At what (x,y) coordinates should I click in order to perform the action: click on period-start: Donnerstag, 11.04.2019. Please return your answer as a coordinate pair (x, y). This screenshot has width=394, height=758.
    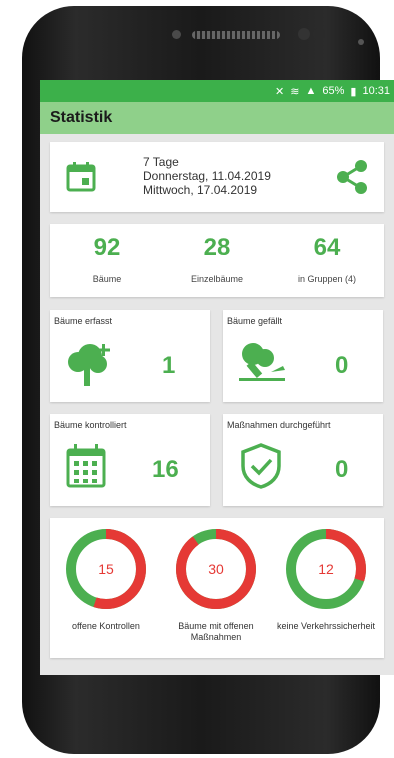
    Looking at the image, I should click on (207, 176).